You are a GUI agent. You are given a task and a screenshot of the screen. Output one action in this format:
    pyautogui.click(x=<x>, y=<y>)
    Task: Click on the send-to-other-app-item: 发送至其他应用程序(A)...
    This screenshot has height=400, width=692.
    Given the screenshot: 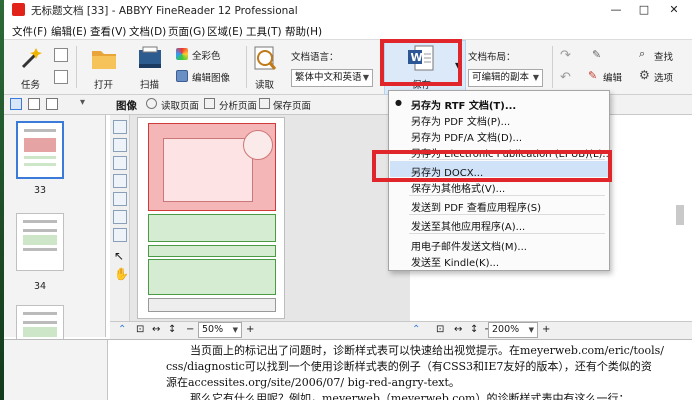 What is the action you would take?
    pyautogui.click(x=468, y=225)
    